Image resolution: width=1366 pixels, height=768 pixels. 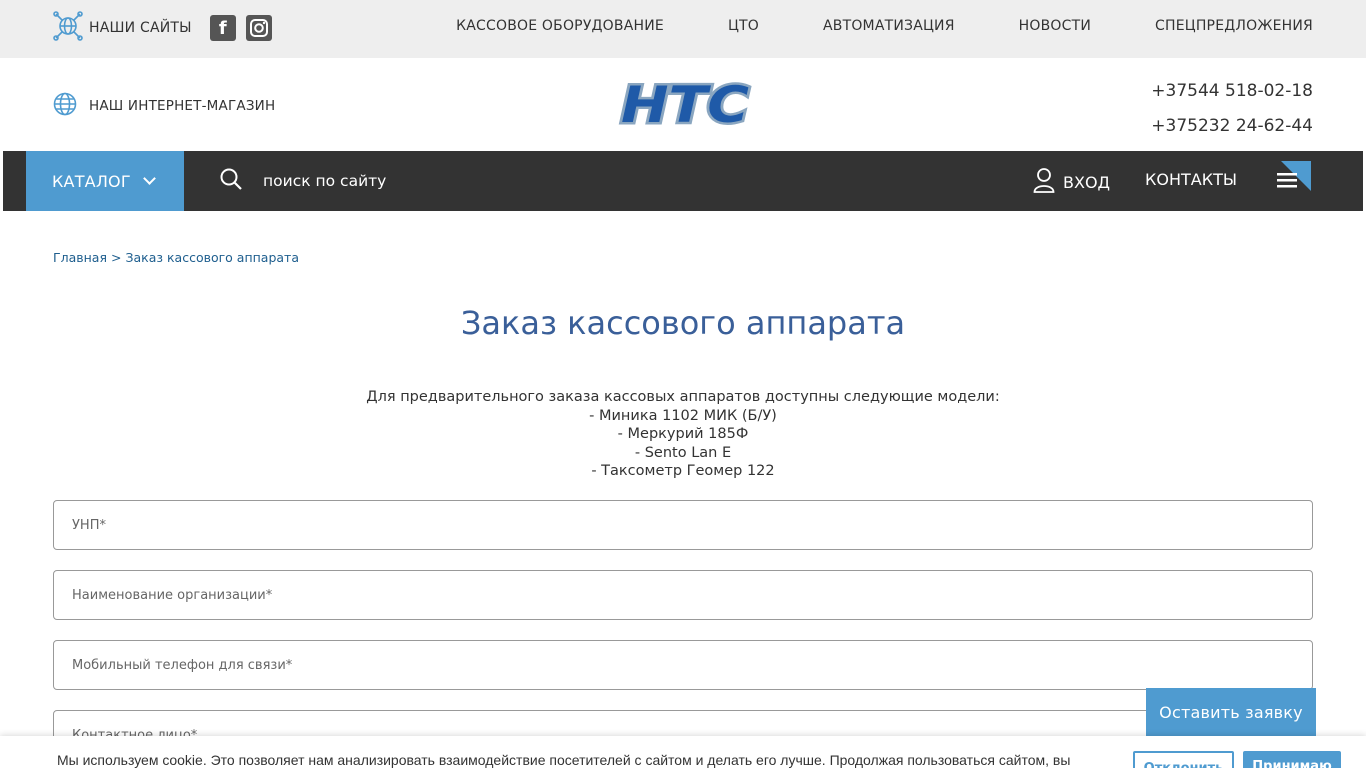 I want to click on topnav-special-offers: СПЕЦПРЕДЛОЖЕНИЯ, so click(x=1234, y=26).